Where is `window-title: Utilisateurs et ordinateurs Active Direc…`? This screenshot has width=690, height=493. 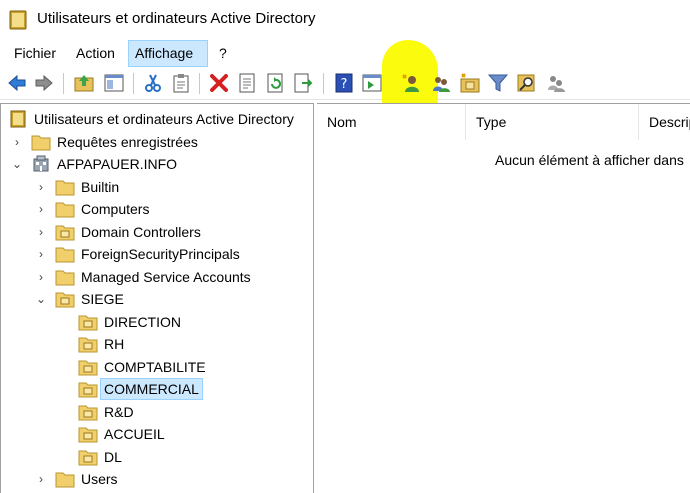
window-title: Utilisateurs et ordinateurs Active Direc… is located at coordinates (176, 18).